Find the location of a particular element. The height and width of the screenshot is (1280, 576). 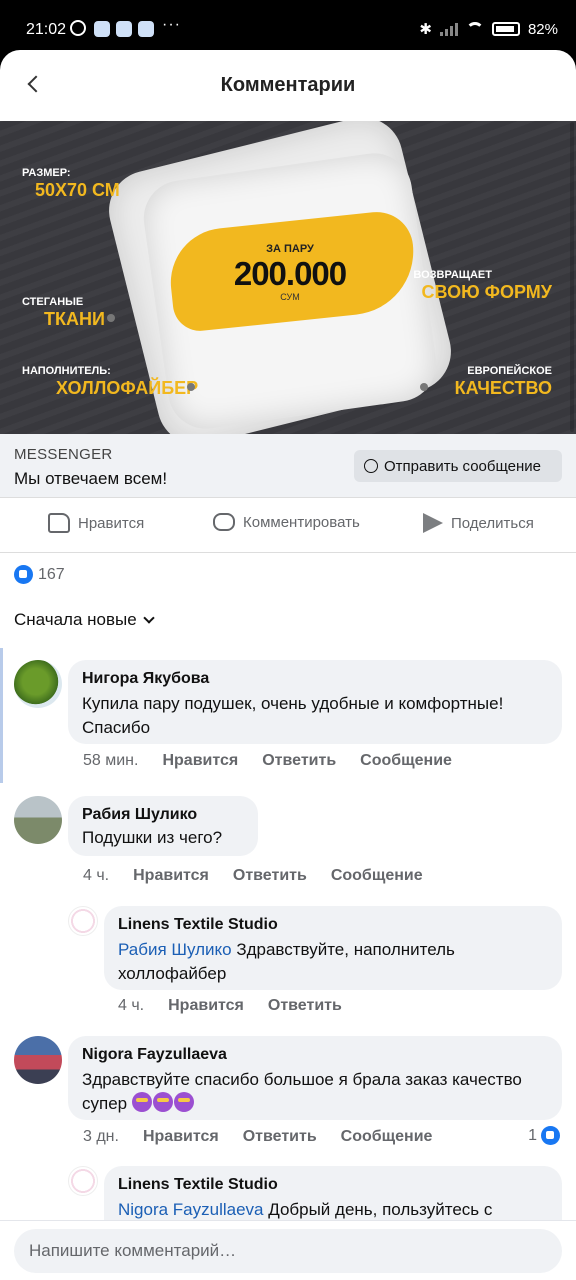

comment-author: Рабия Шулико is located at coordinates (163, 815).